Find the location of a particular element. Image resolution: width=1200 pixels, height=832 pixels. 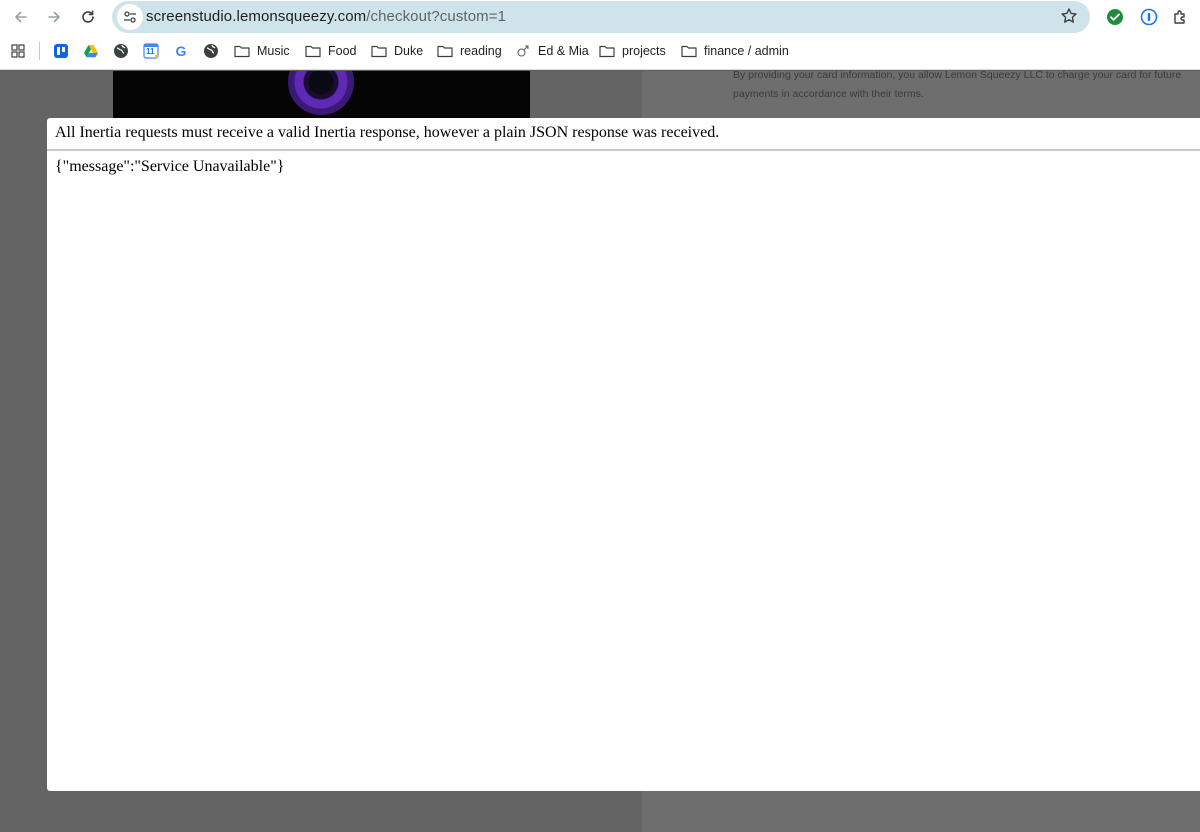

reload-icon is located at coordinates (88, 17).